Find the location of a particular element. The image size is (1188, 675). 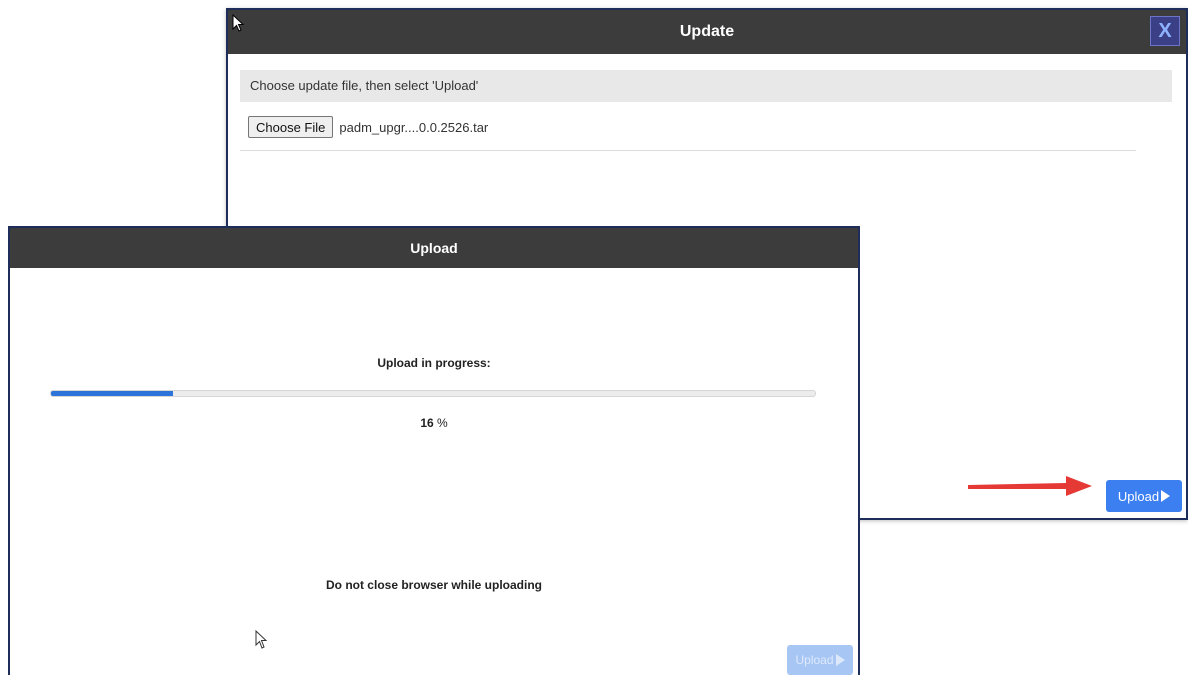

upload-button: Upload is located at coordinates (1144, 496).